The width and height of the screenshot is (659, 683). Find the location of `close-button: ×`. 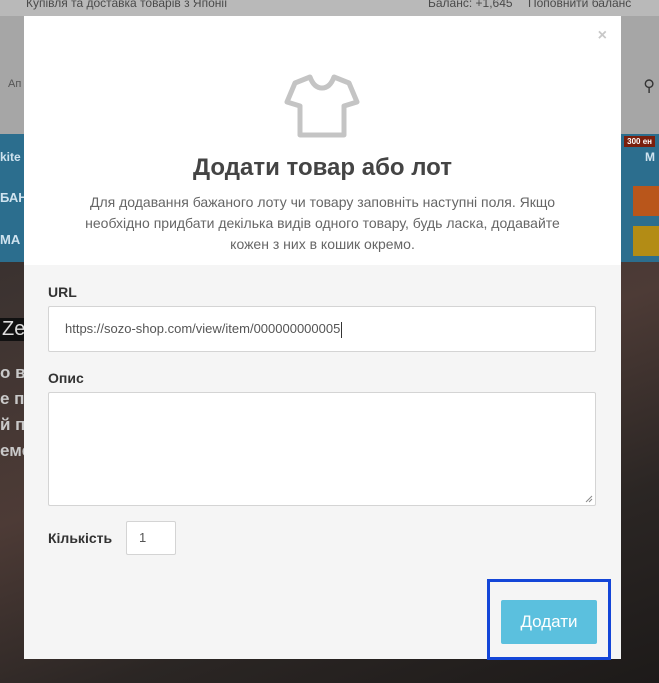

close-button: × is located at coordinates (602, 36).